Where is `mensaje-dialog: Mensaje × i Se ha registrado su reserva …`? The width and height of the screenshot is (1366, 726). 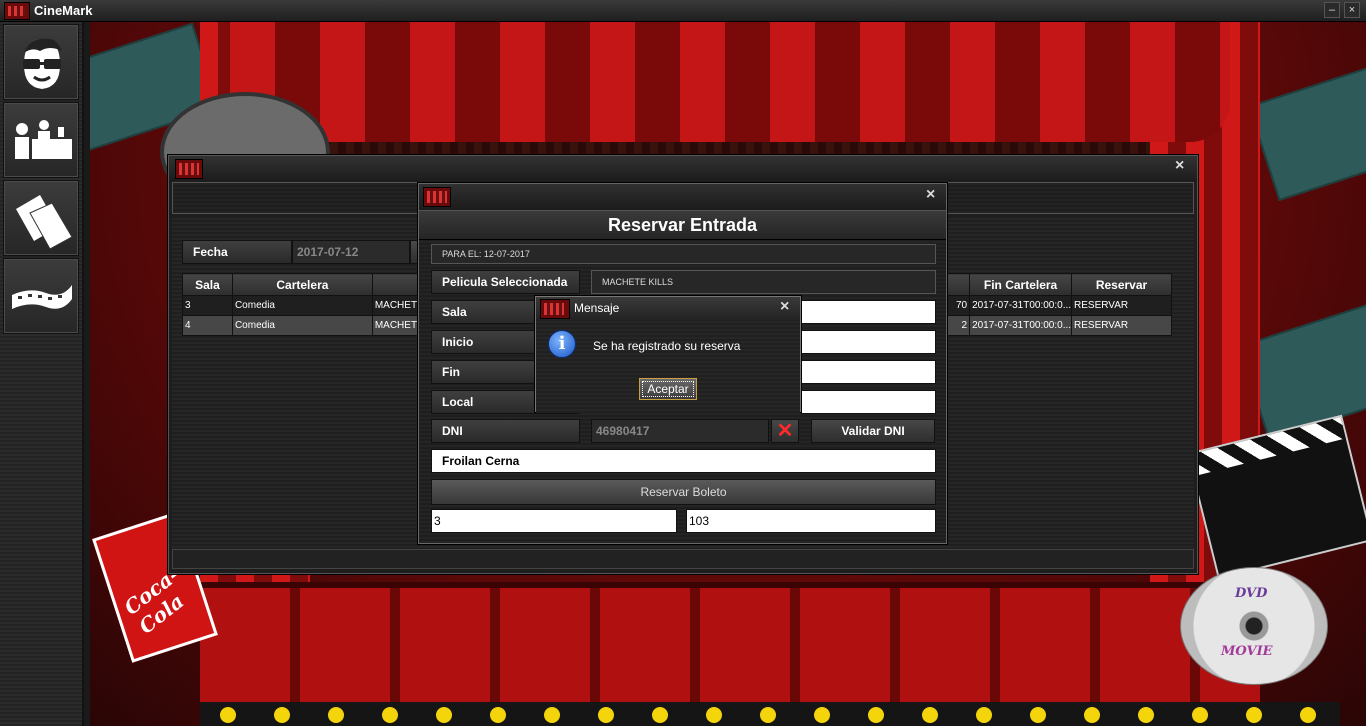 mensaje-dialog: Mensaje × i Se ha registrado su reserva … is located at coordinates (668, 354).